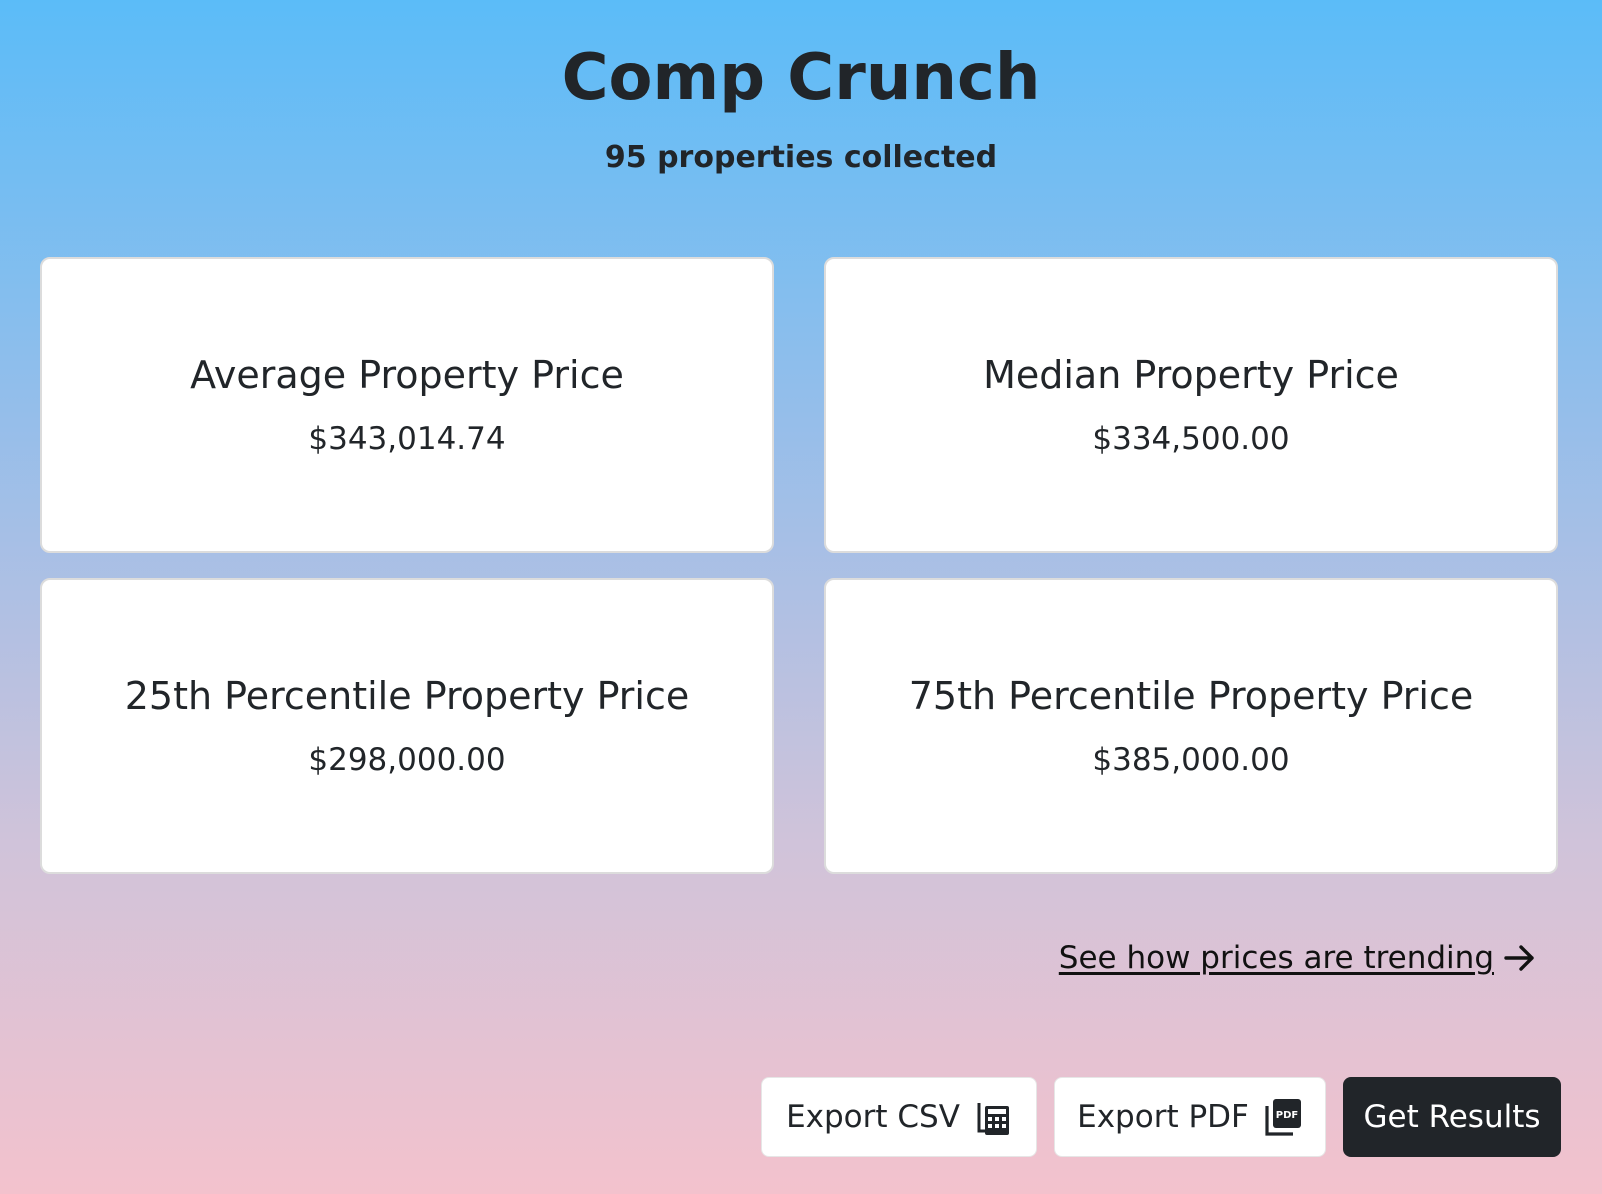  What do you see at coordinates (407, 375) in the screenshot?
I see `stat-label: Average Property Price` at bounding box center [407, 375].